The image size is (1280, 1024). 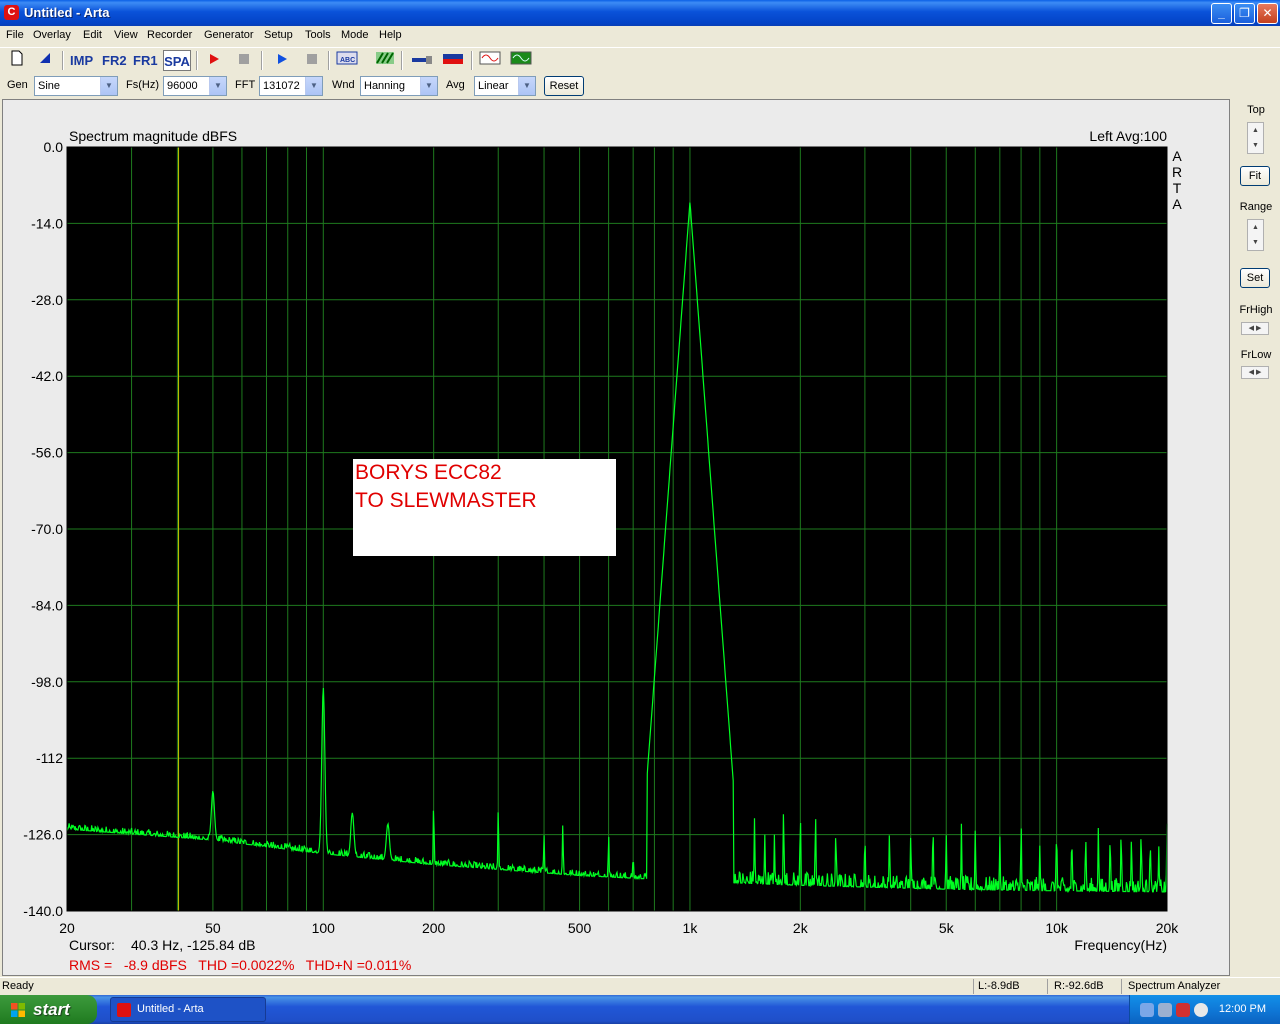 I want to click on fit-button: Fit, so click(x=1255, y=176).